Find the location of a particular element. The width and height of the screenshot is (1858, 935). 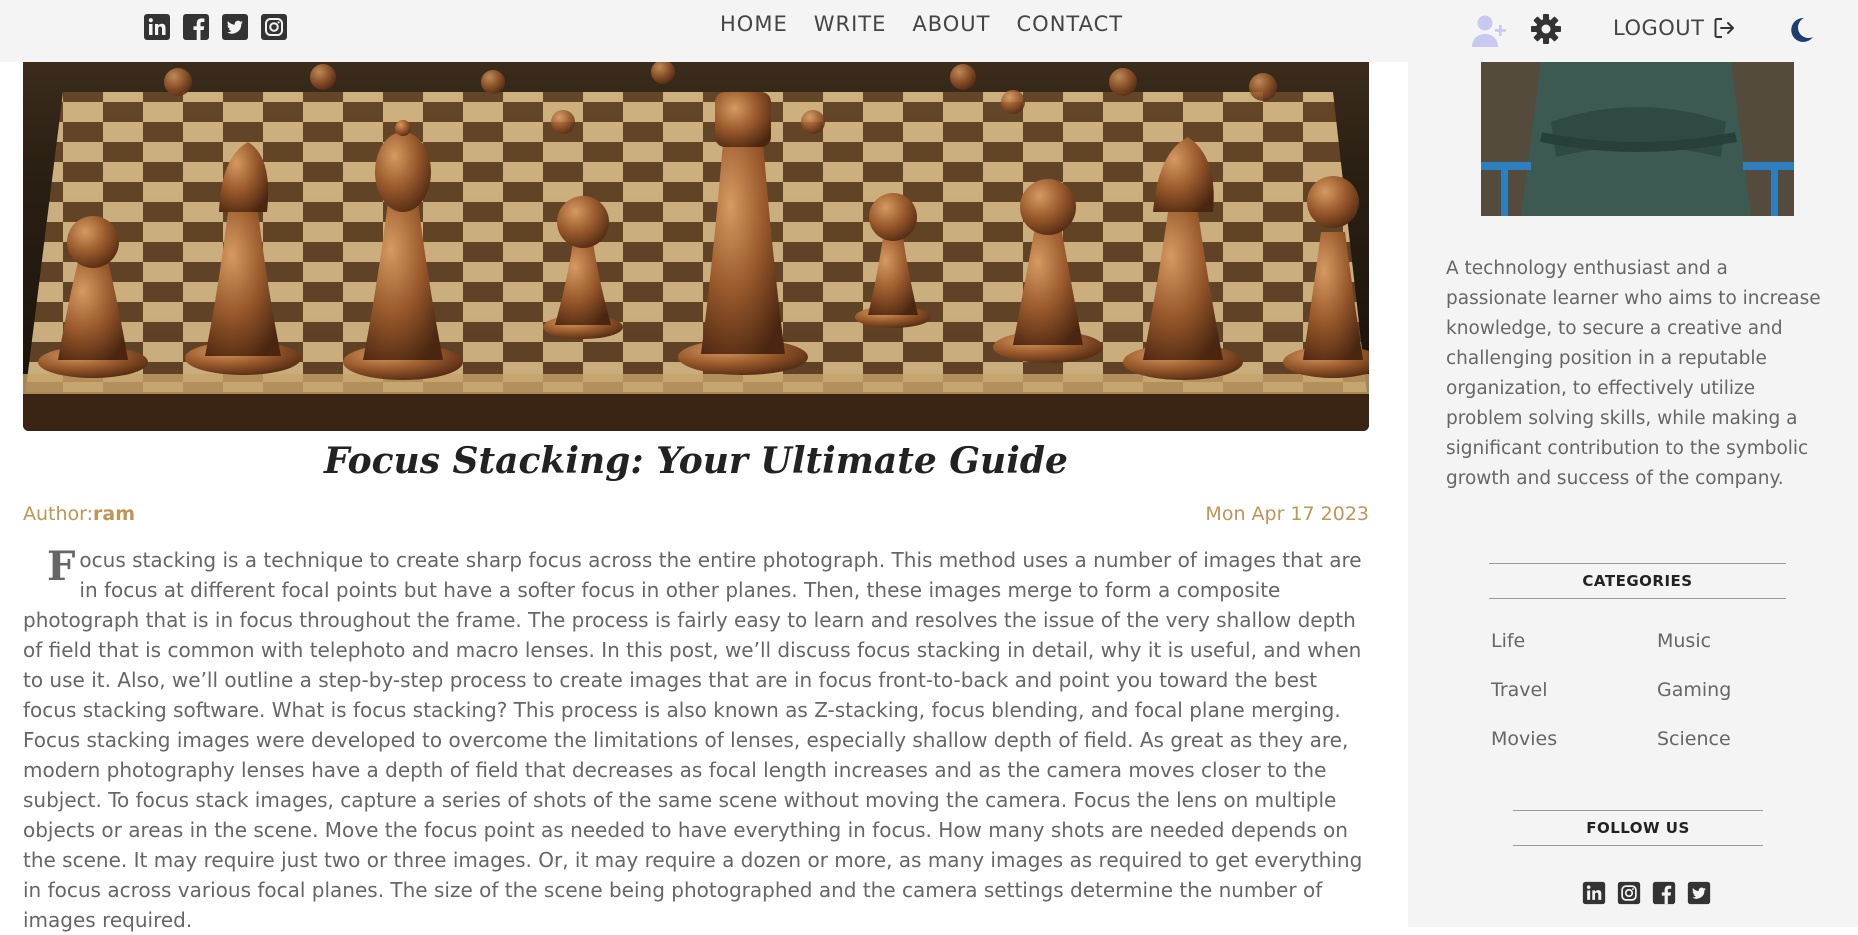

twitter-icon is located at coordinates (1699, 893).